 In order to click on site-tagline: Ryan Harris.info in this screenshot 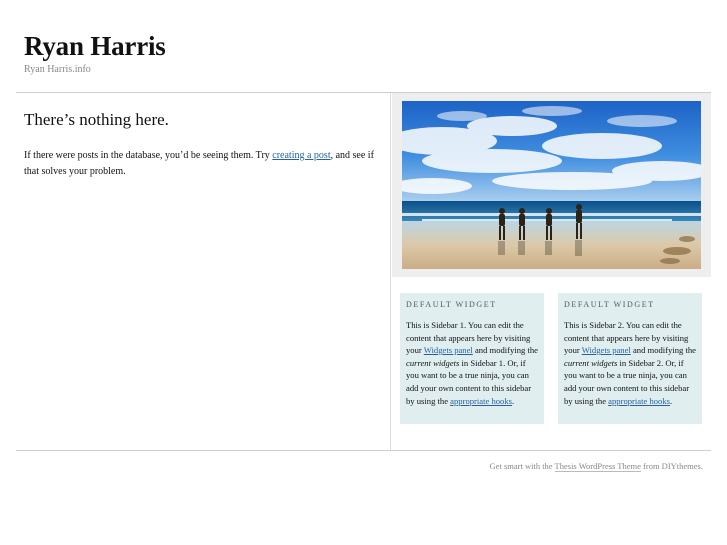, I will do `click(57, 69)`.